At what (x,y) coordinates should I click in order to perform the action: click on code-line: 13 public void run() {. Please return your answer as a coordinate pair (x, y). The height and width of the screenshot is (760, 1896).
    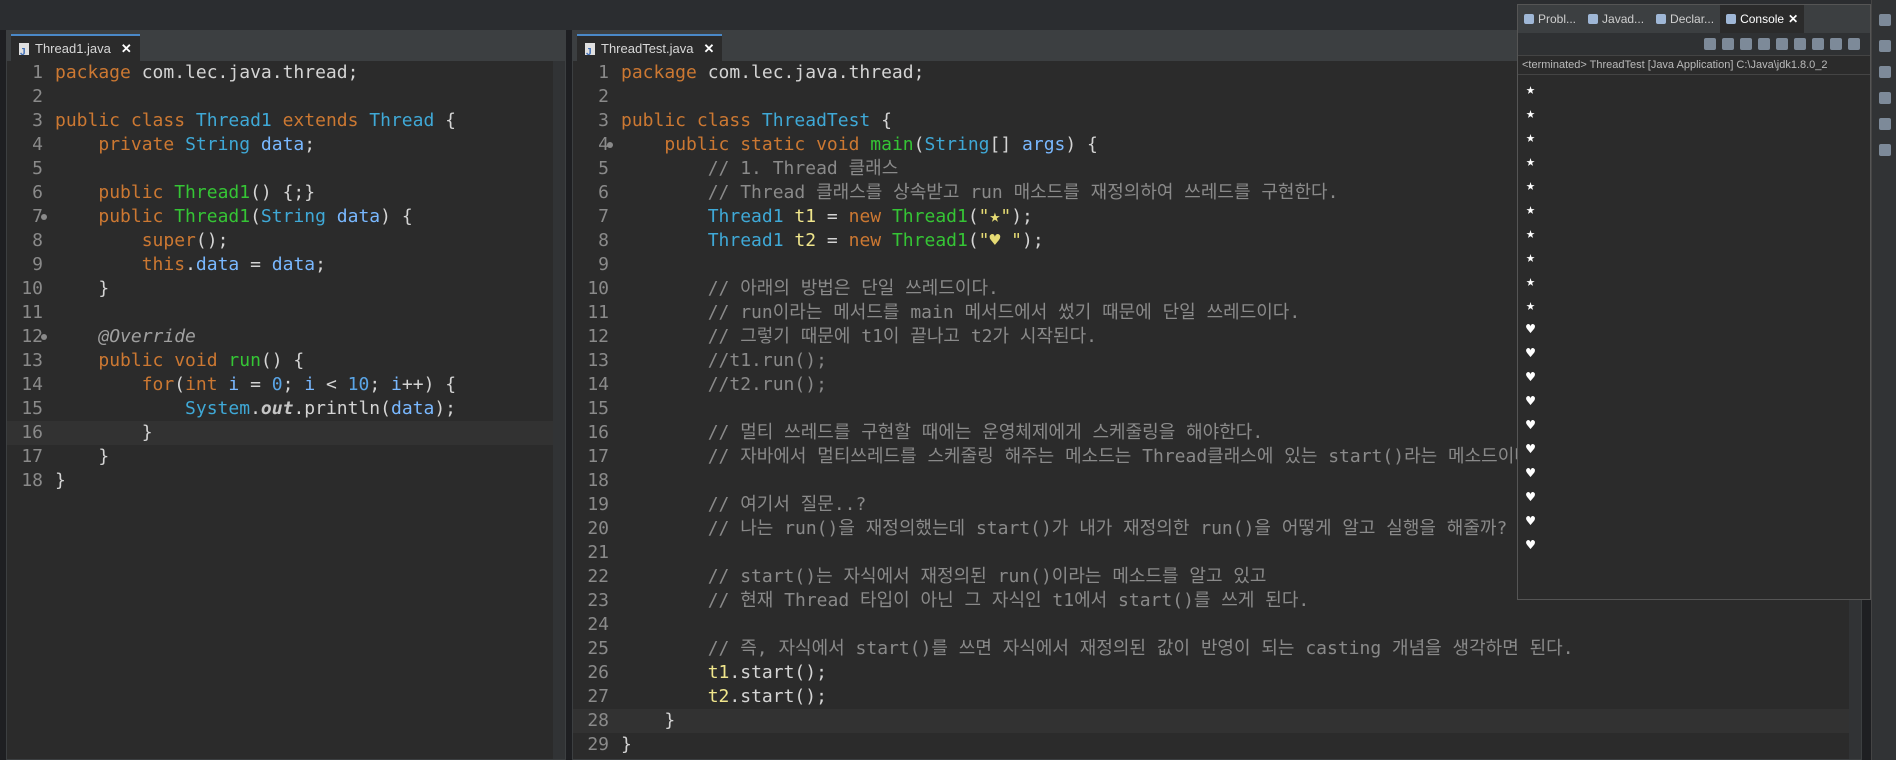
    Looking at the image, I should click on (286, 361).